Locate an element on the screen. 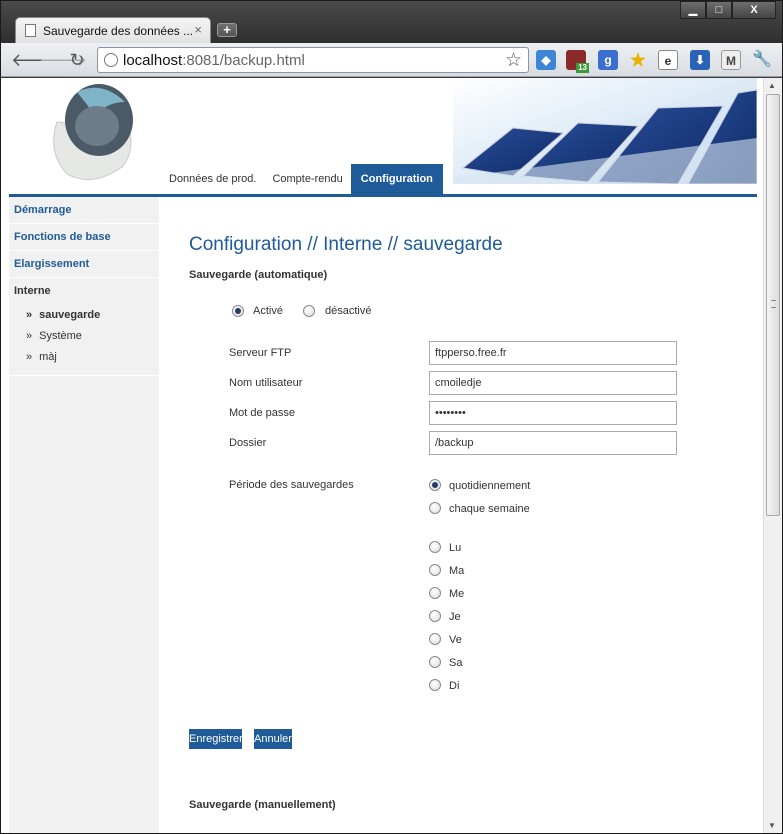 This screenshot has height=834, width=783. vertical-scrollbar: ▲ ▼ is located at coordinates (772, 455).